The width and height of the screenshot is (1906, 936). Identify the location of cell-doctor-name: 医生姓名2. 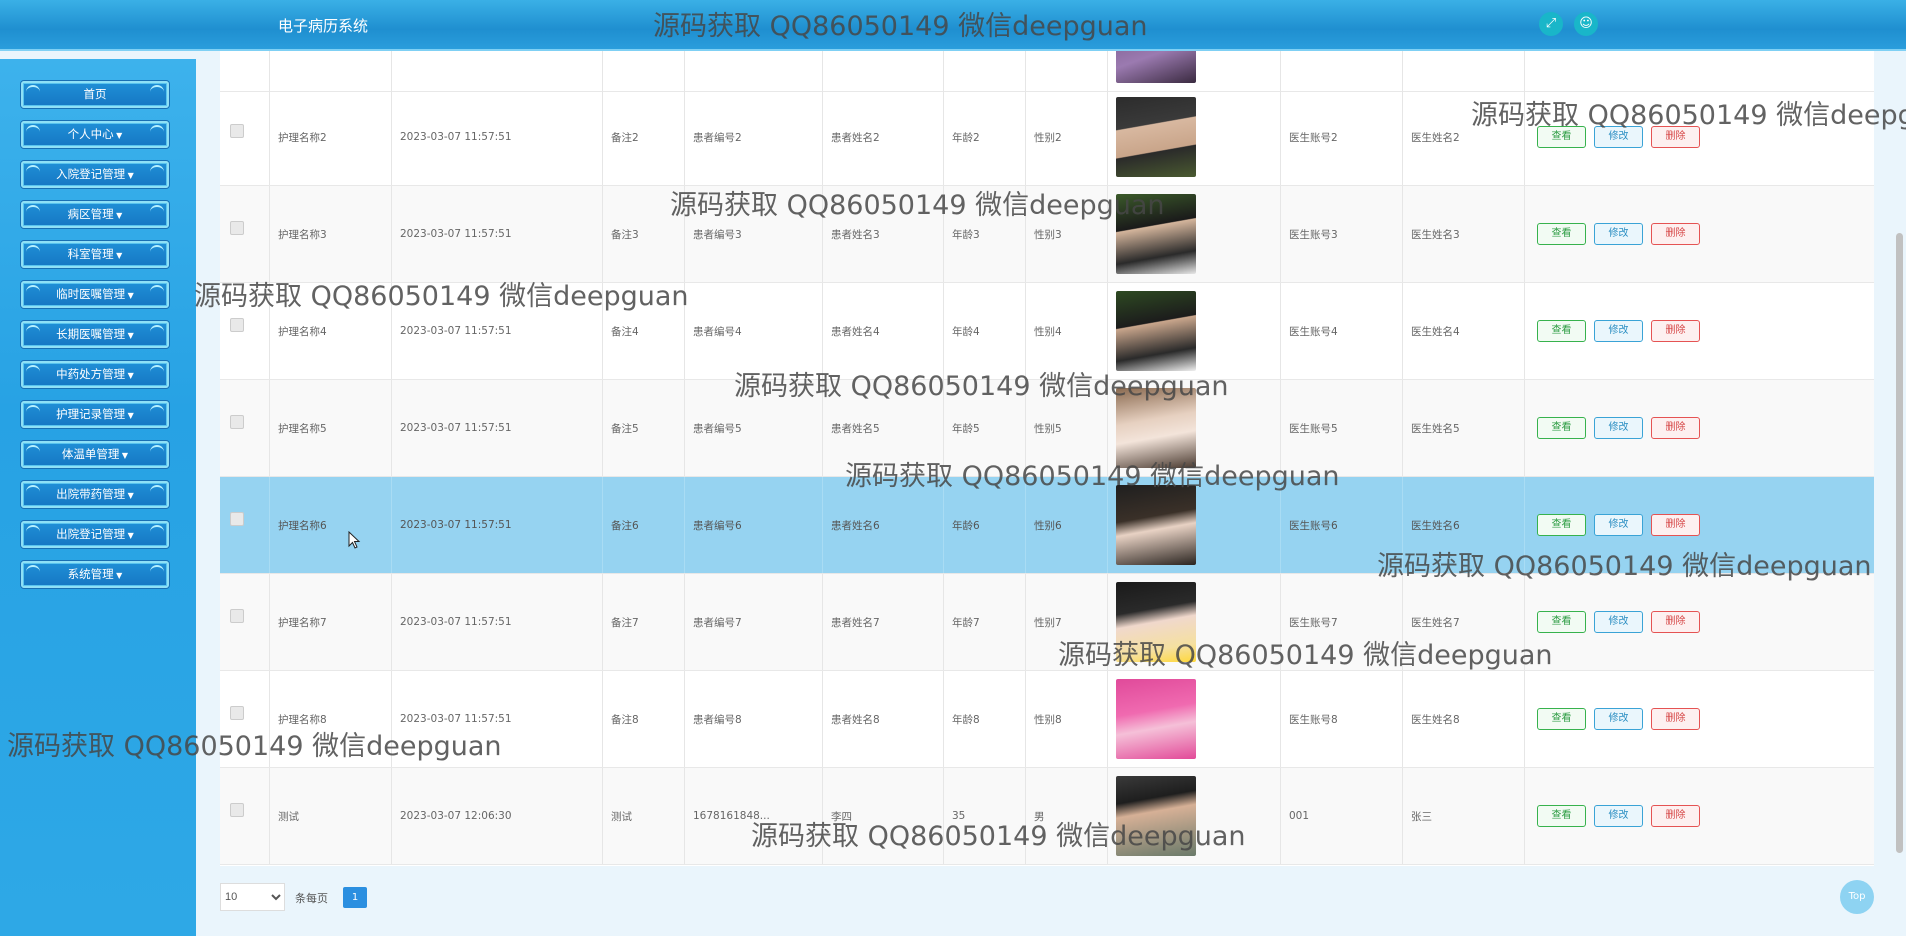
(1464, 137).